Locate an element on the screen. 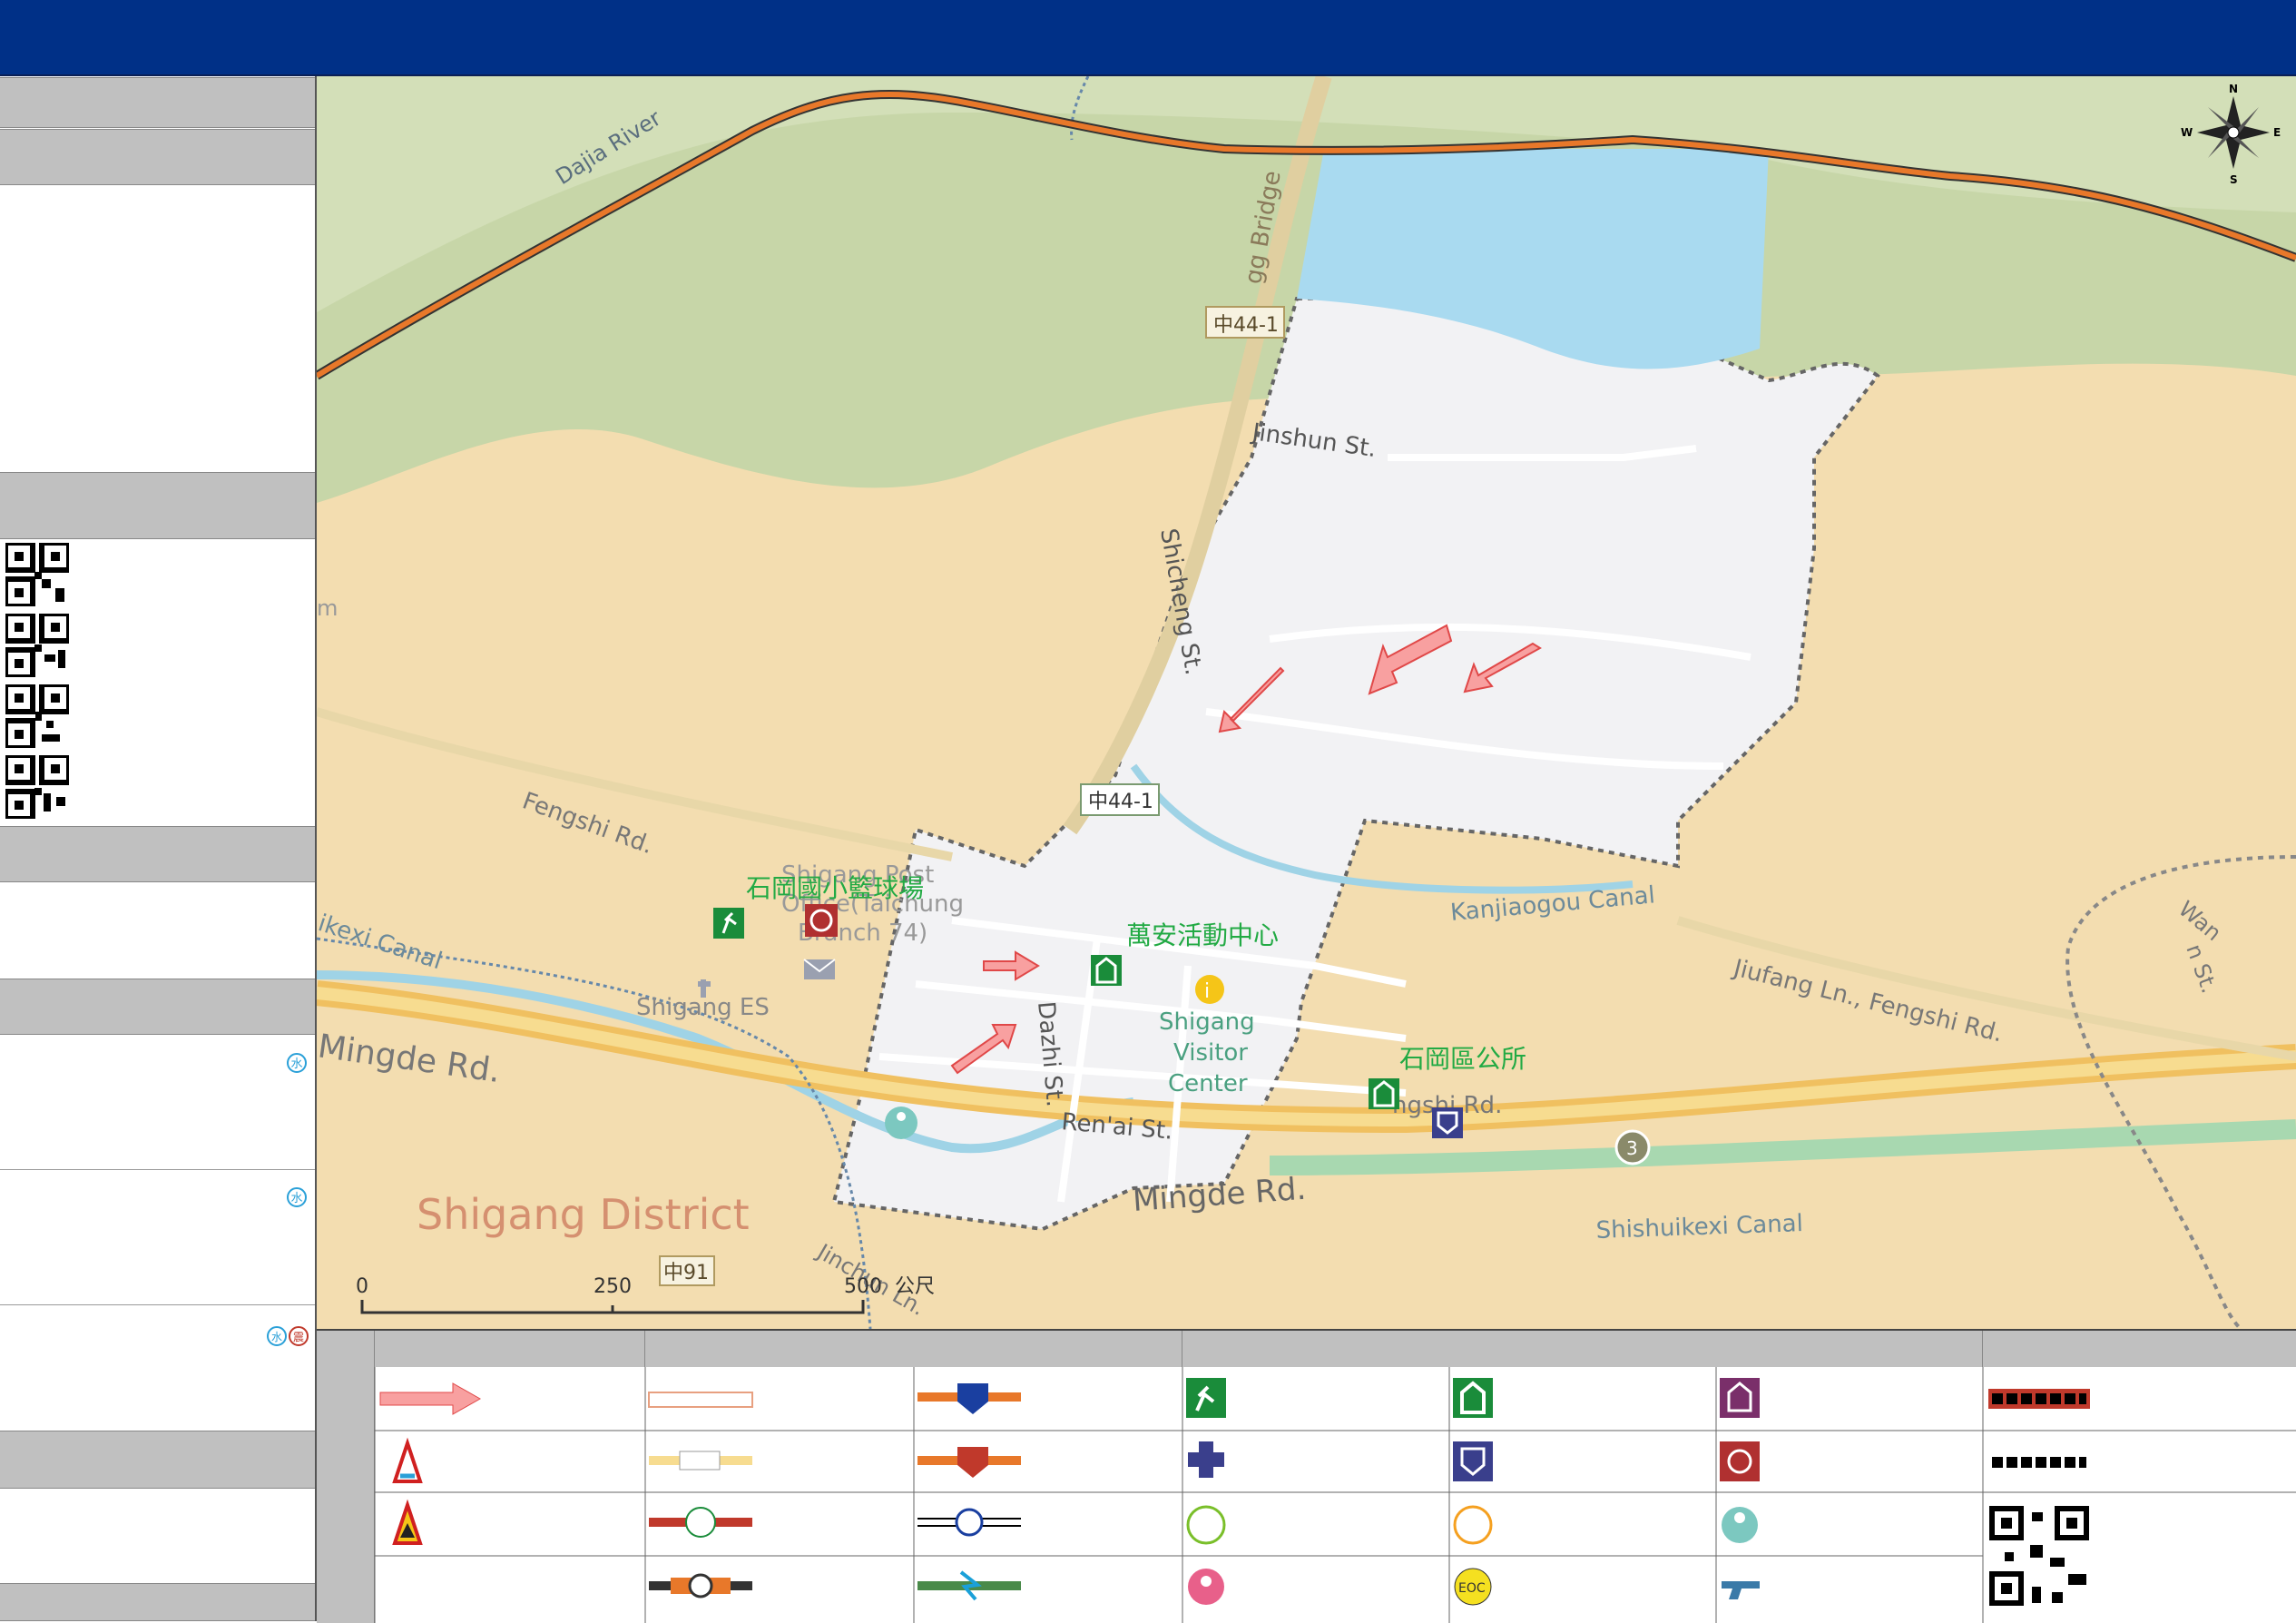 The height and width of the screenshot is (1623, 2296). legend-expressway-shield-icon is located at coordinates (972, 1462).